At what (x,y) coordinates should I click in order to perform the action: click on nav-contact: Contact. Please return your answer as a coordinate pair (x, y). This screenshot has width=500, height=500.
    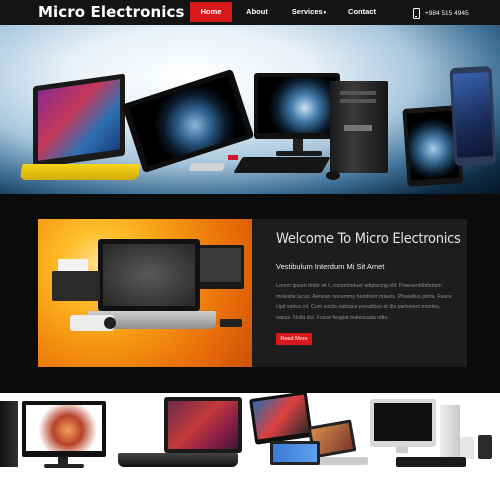
    Looking at the image, I should click on (362, 12).